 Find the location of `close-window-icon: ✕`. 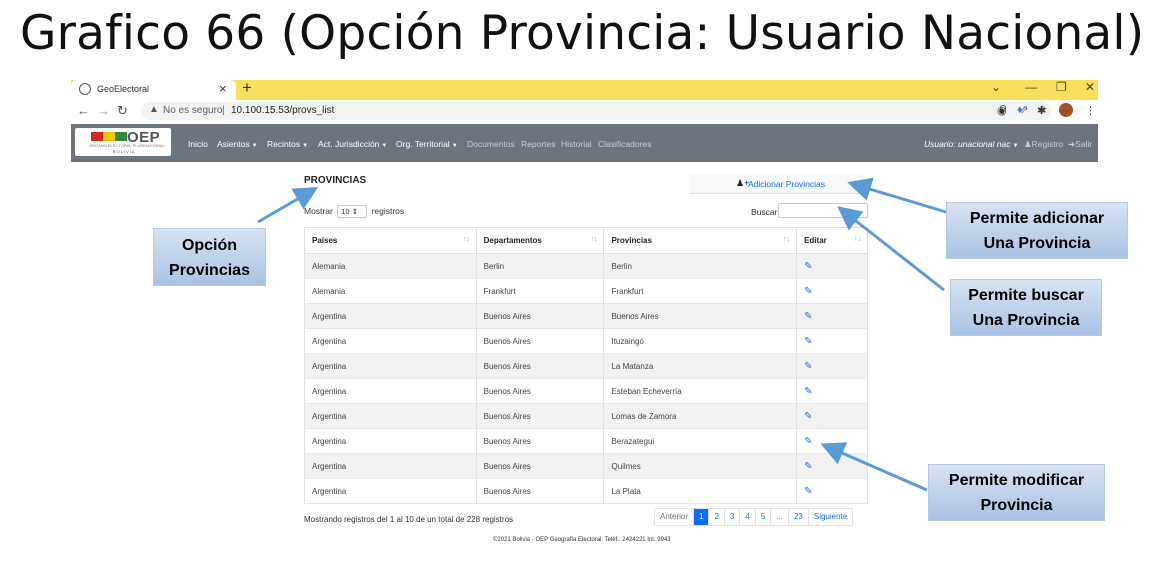

close-window-icon: ✕ is located at coordinates (1090, 87).